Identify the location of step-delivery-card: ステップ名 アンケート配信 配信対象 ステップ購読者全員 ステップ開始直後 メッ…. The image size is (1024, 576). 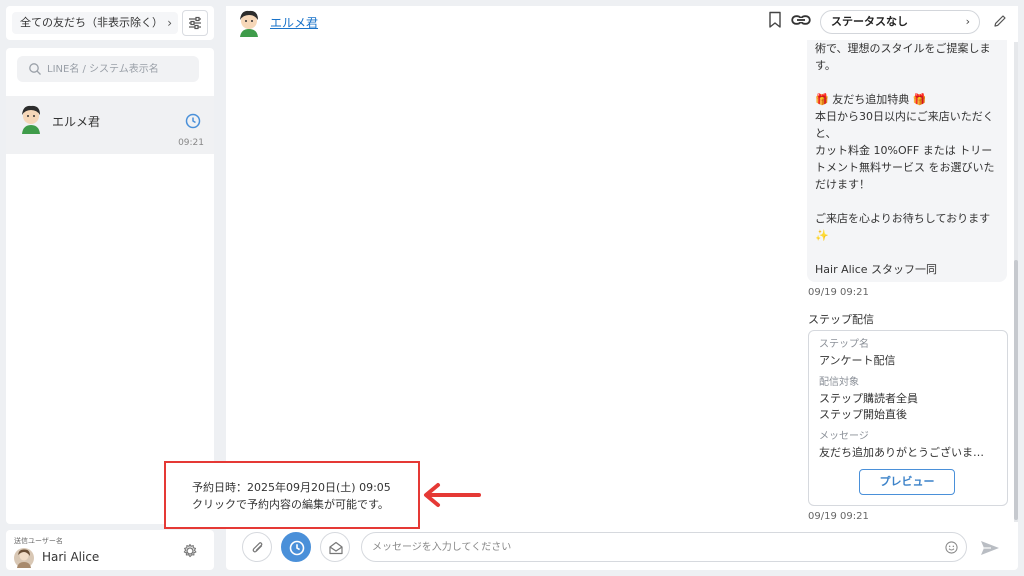
(908, 418).